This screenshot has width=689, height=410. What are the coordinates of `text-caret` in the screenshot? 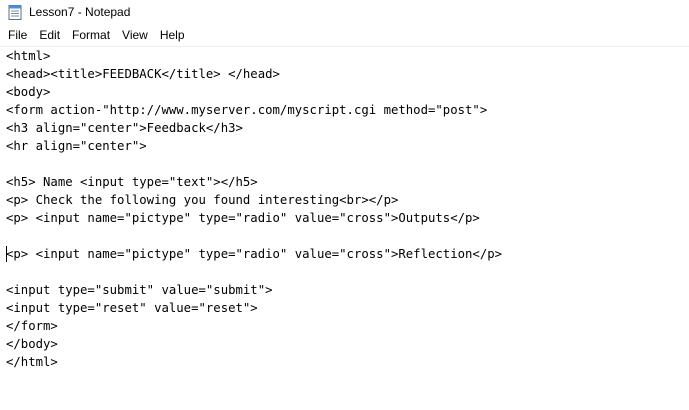 It's located at (6, 254).